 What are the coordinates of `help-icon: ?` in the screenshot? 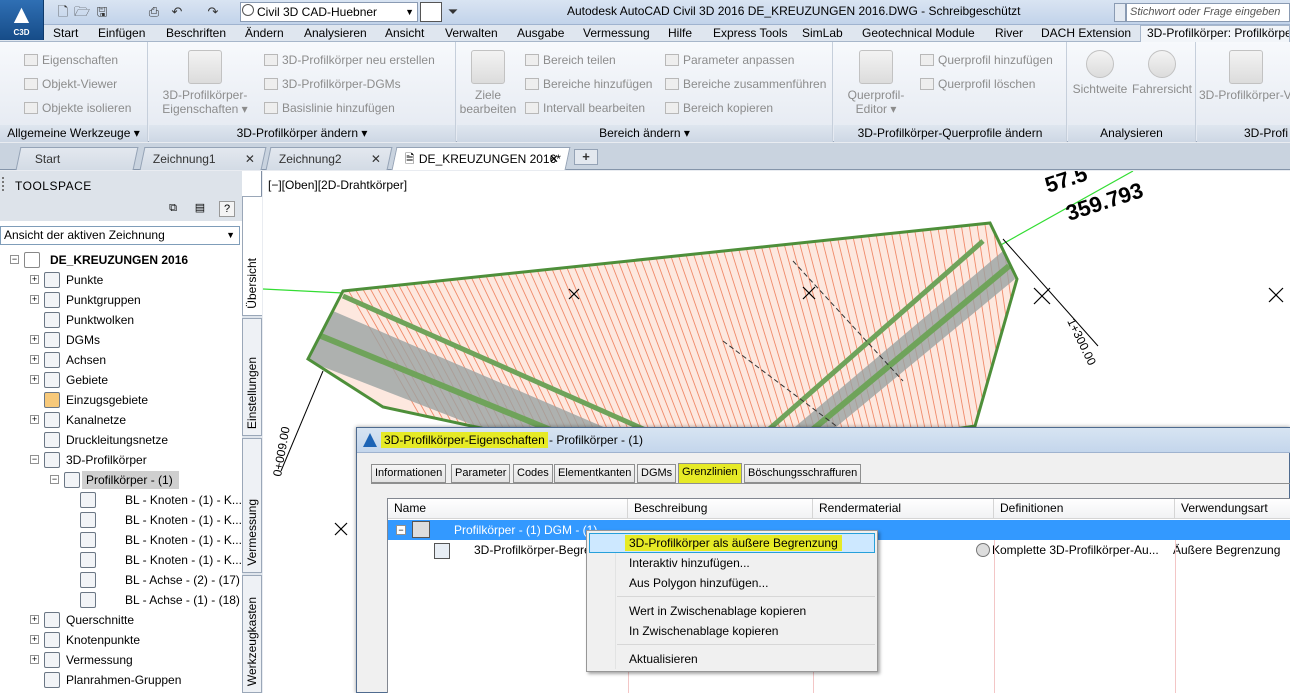 It's located at (227, 209).